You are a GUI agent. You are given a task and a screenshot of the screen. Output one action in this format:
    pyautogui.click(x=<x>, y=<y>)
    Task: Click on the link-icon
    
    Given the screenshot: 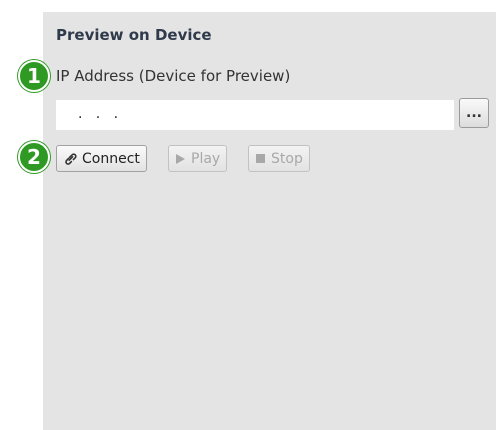 What is the action you would take?
    pyautogui.click(x=70, y=159)
    